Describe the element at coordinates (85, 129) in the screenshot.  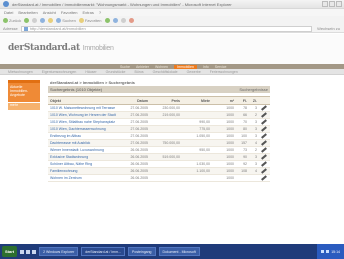
I see `row-object-link: 1010 Wien, Dachterrassenwohnung` at that location.